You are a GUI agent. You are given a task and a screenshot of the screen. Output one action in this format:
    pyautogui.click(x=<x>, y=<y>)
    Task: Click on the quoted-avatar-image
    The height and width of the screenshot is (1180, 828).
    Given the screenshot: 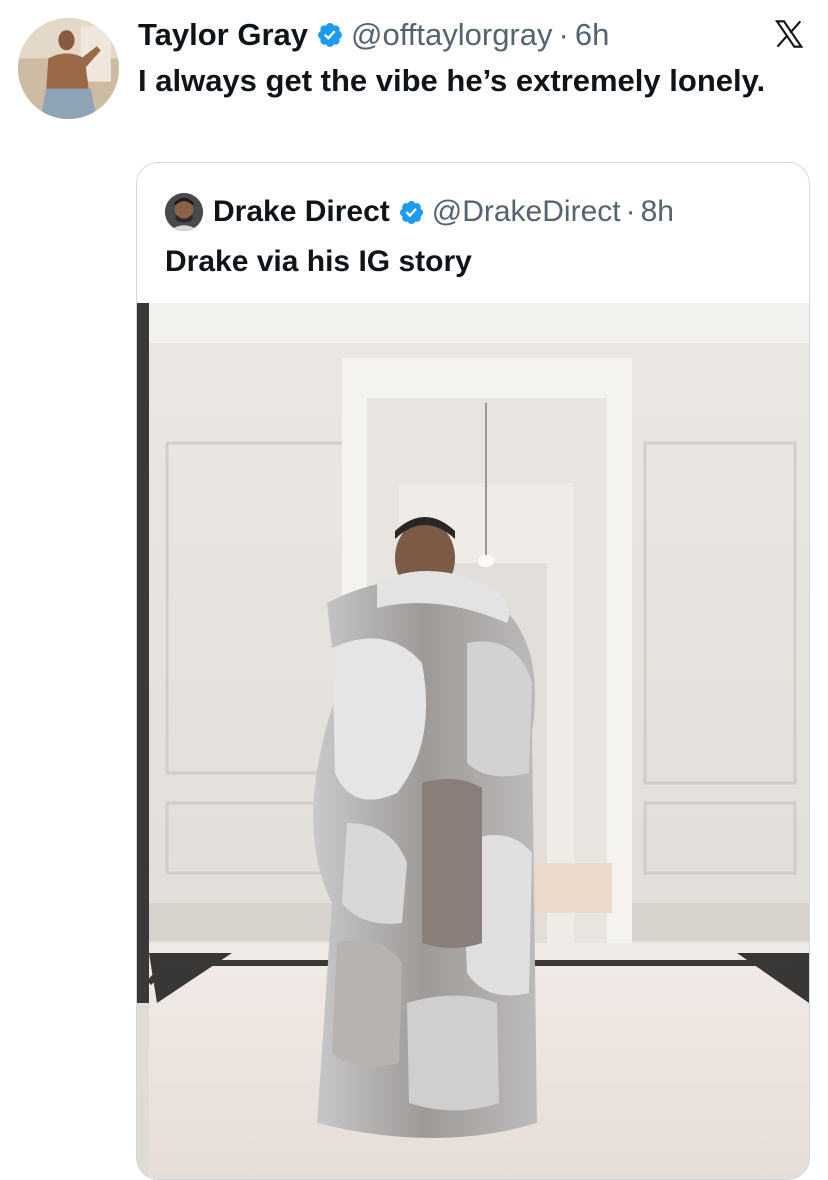 What is the action you would take?
    pyautogui.click(x=184, y=212)
    